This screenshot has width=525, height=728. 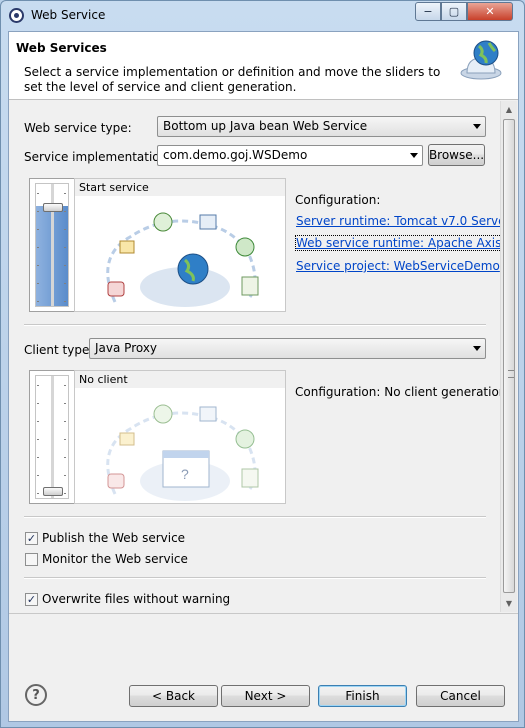 I want to click on monitor-label: Monitor the Web service, so click(x=115, y=559).